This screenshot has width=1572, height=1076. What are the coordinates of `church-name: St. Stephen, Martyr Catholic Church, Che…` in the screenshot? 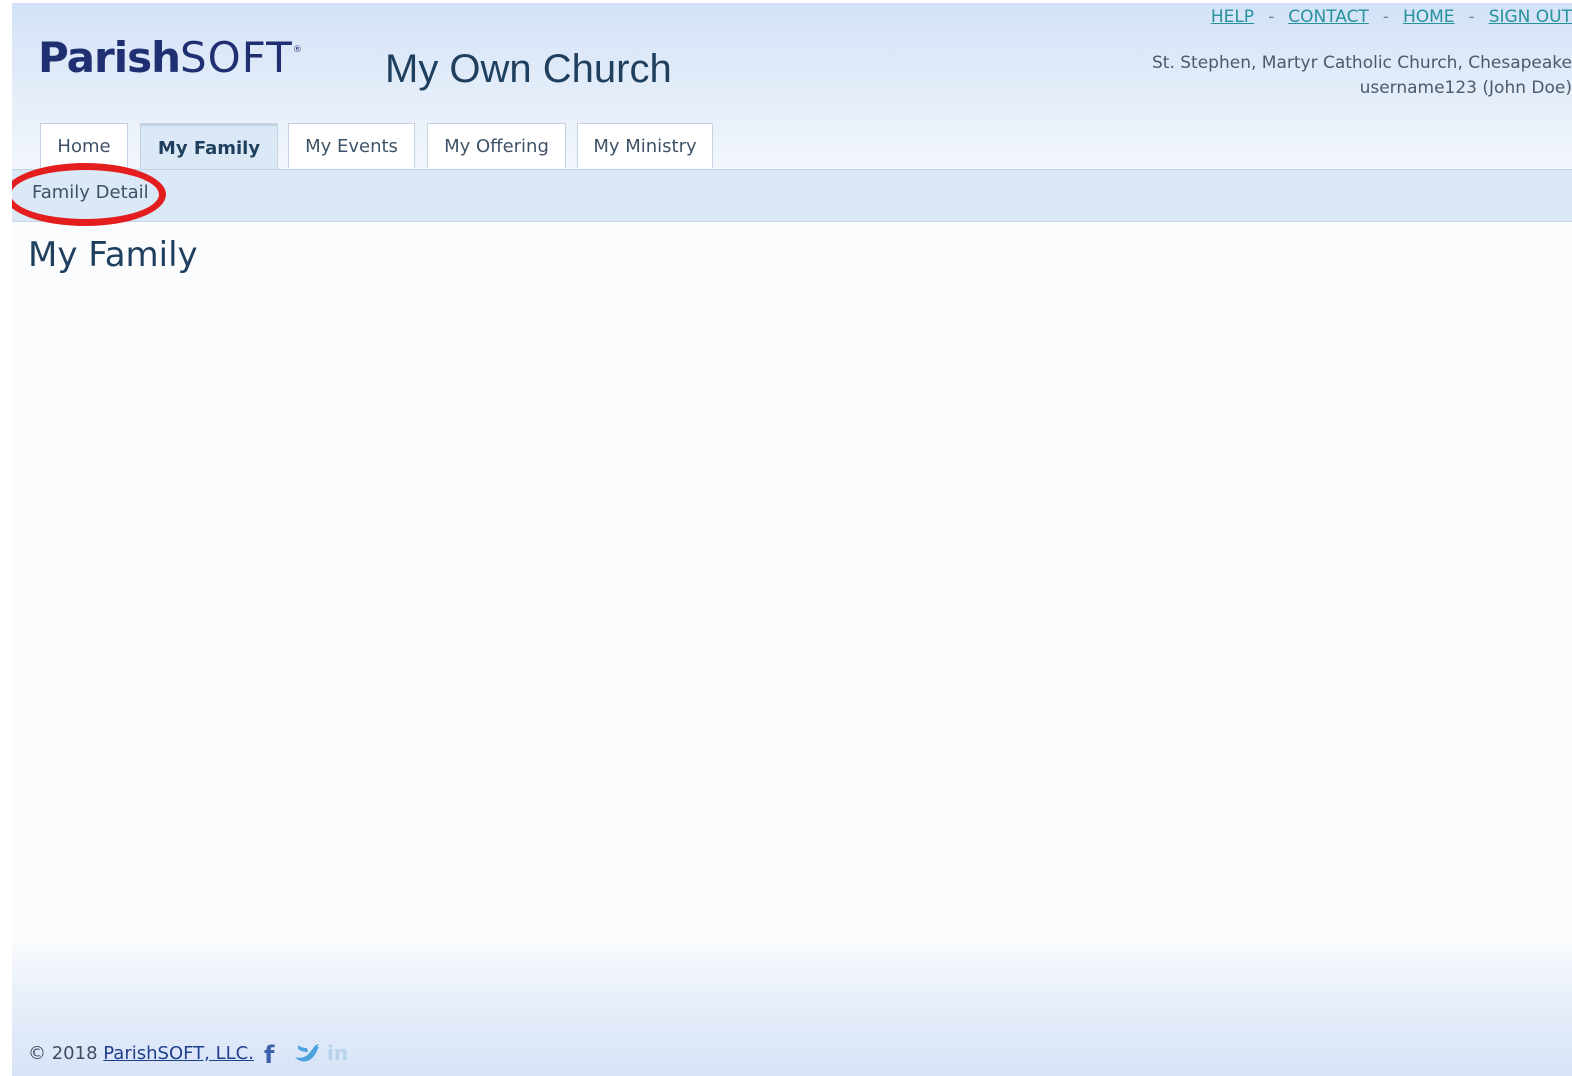 It's located at (1361, 63).